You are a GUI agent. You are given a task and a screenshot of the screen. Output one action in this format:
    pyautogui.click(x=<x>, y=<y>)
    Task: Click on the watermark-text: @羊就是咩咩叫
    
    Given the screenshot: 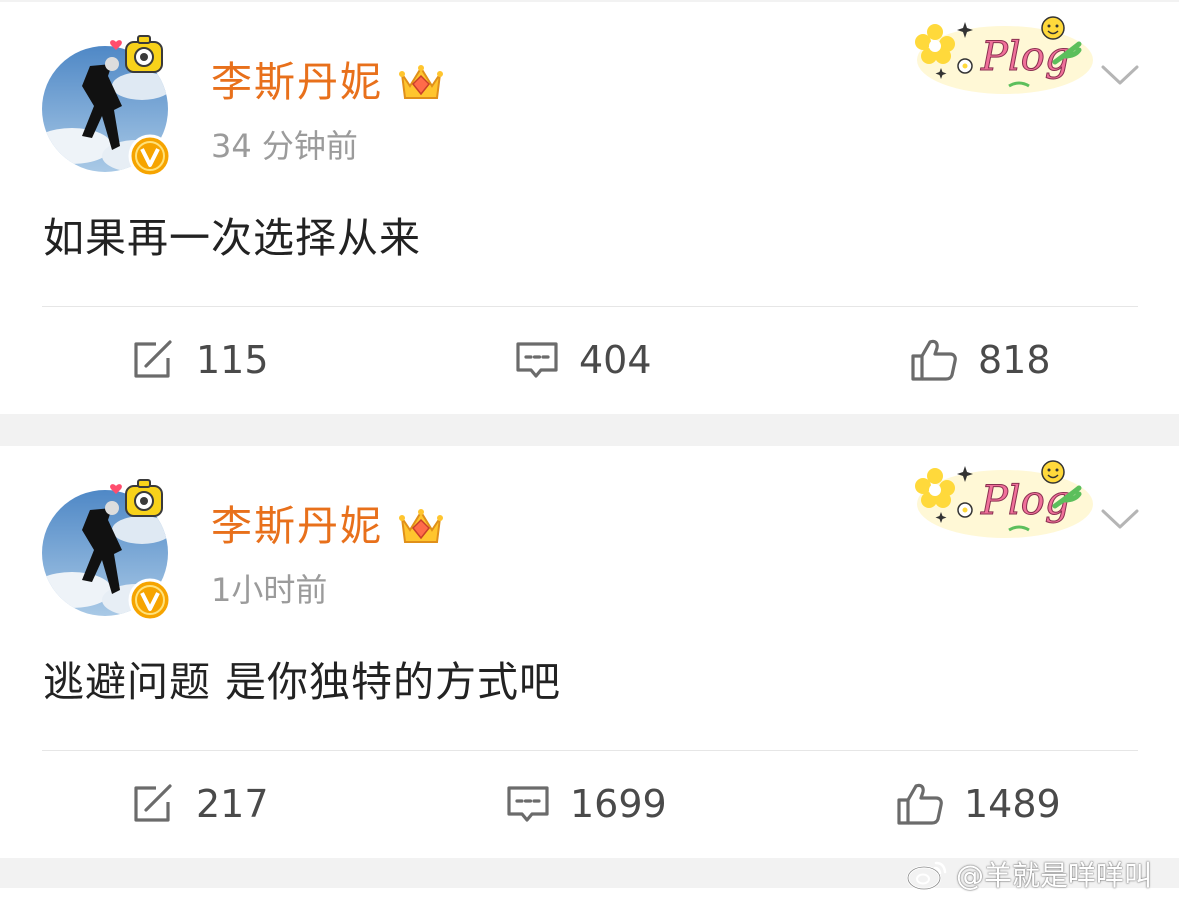 What is the action you would take?
    pyautogui.click(x=1054, y=875)
    